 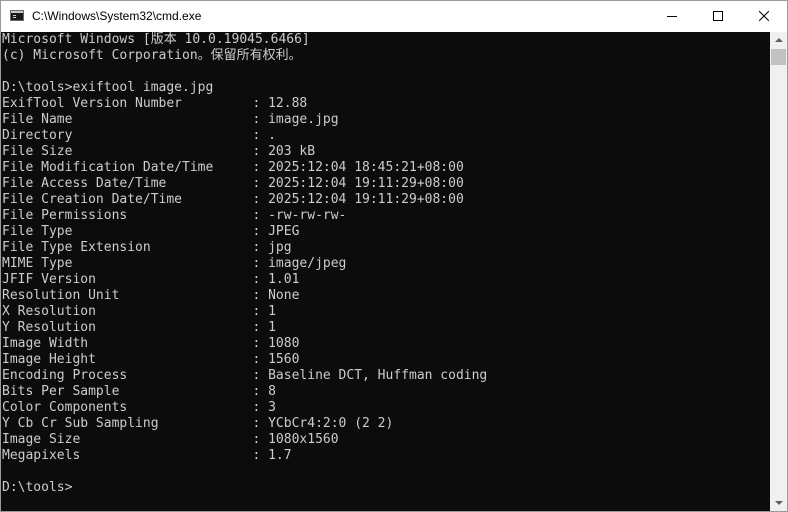 I want to click on scroll-up-button, so click(x=778, y=40).